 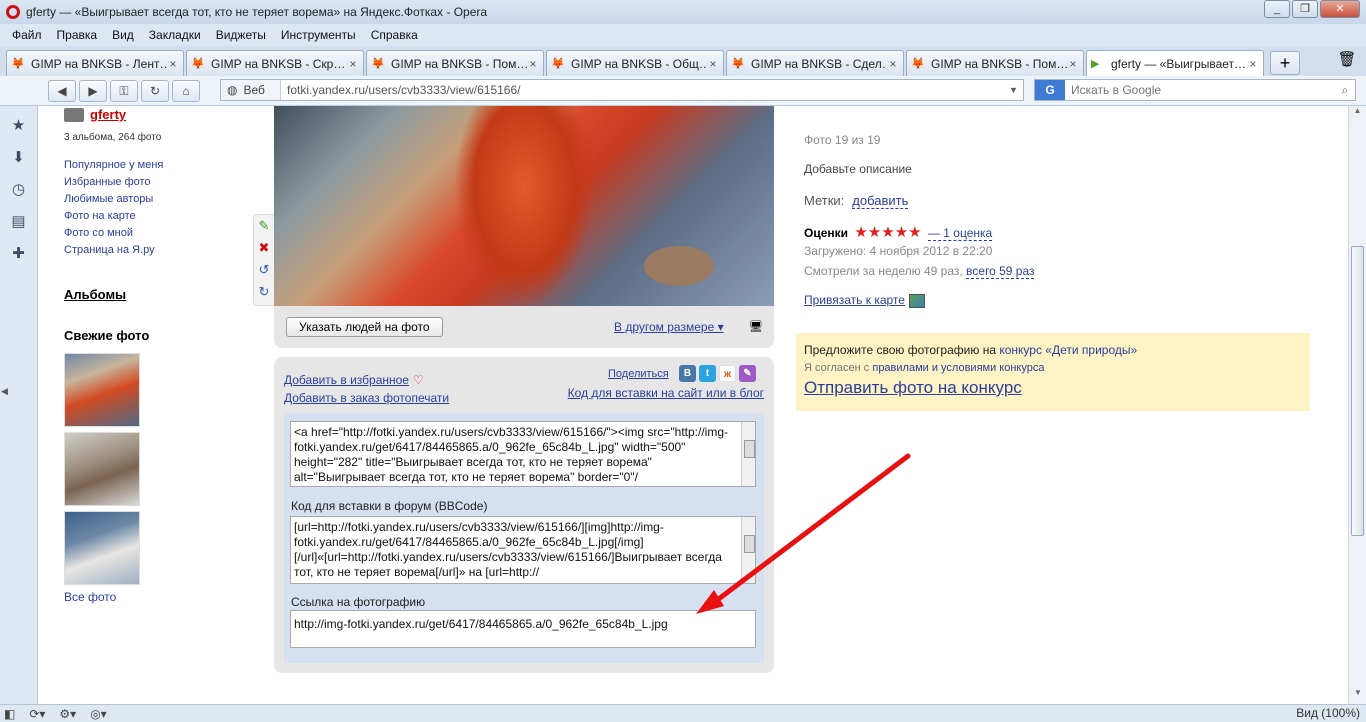 I want to click on odnoklassniki-icon: ж, so click(x=727, y=373).